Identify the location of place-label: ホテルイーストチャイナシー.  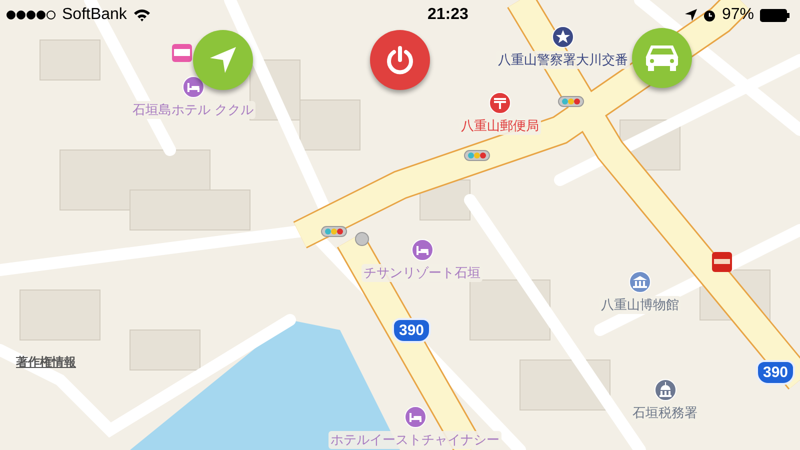
(415, 440).